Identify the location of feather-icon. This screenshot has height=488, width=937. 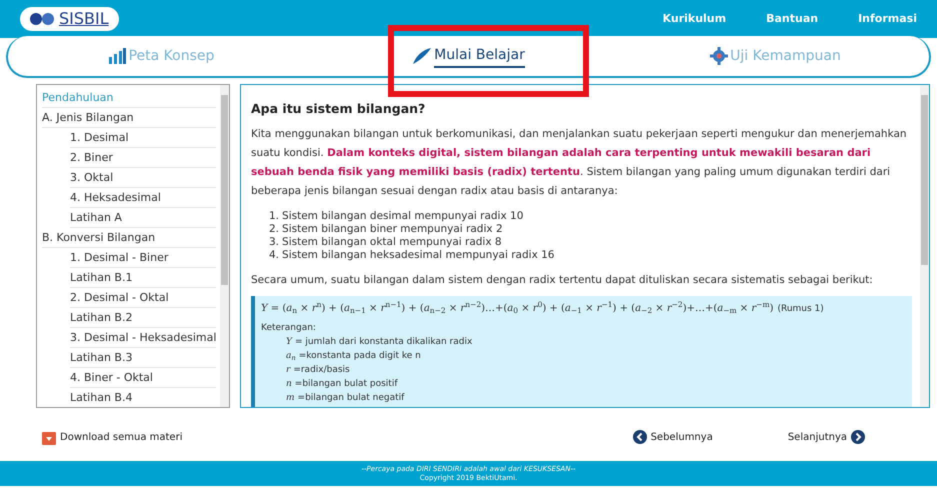
(422, 56).